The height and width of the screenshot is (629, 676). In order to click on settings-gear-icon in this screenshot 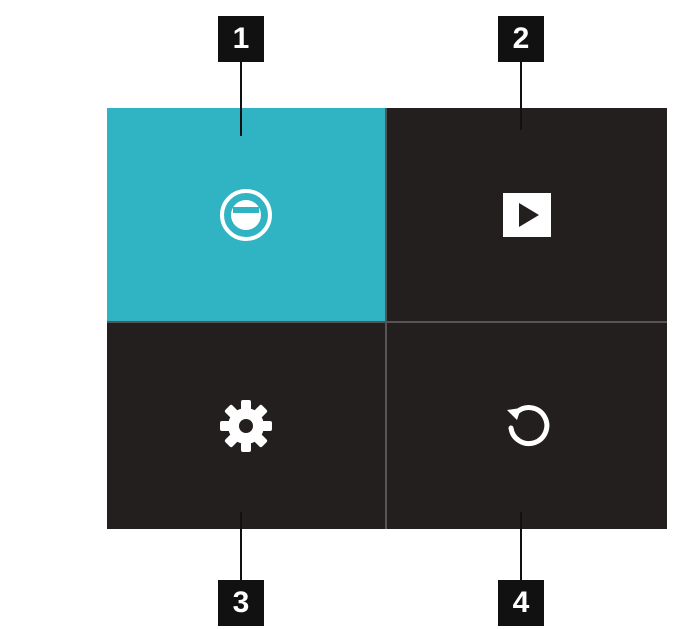, I will do `click(246, 426)`.